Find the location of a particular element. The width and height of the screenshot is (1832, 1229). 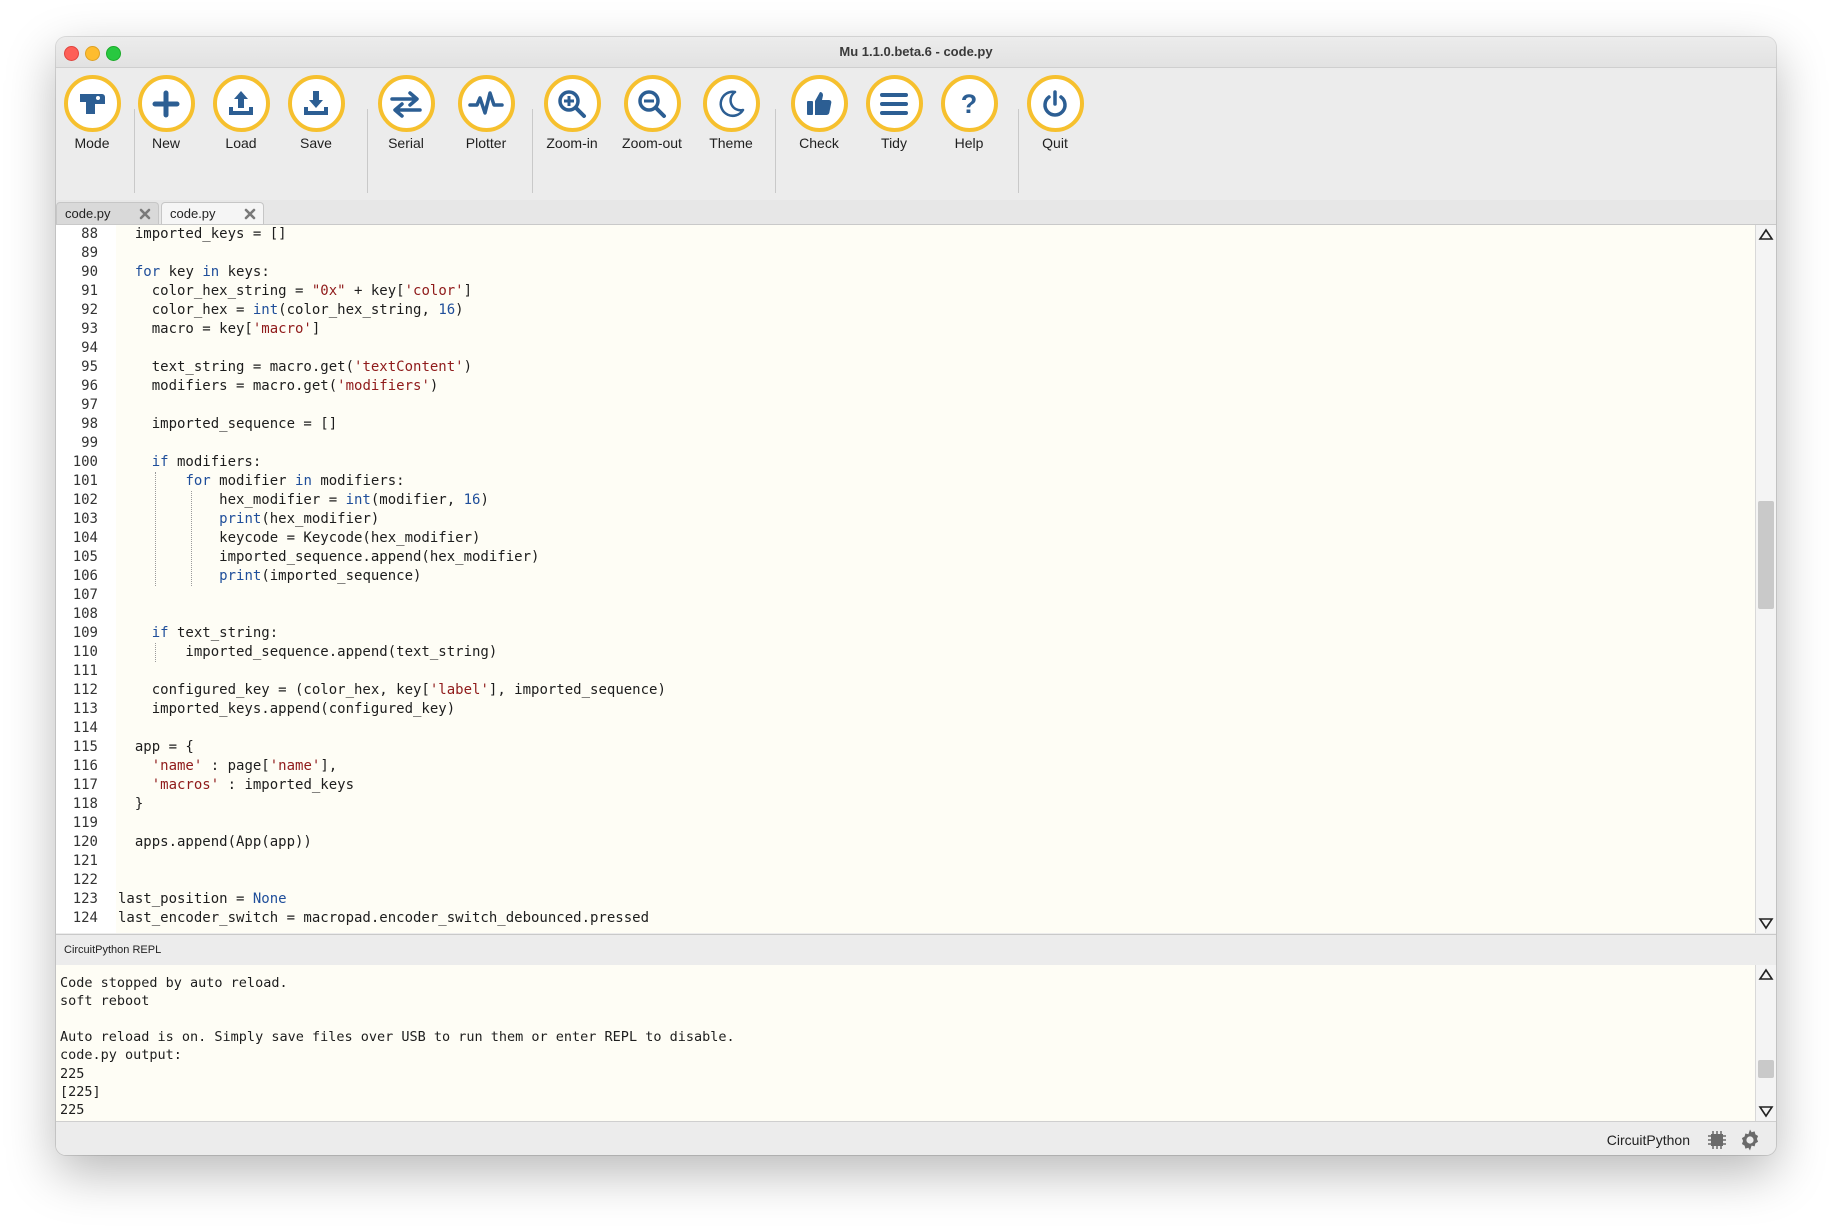

line-number: 122 is located at coordinates (85, 880).